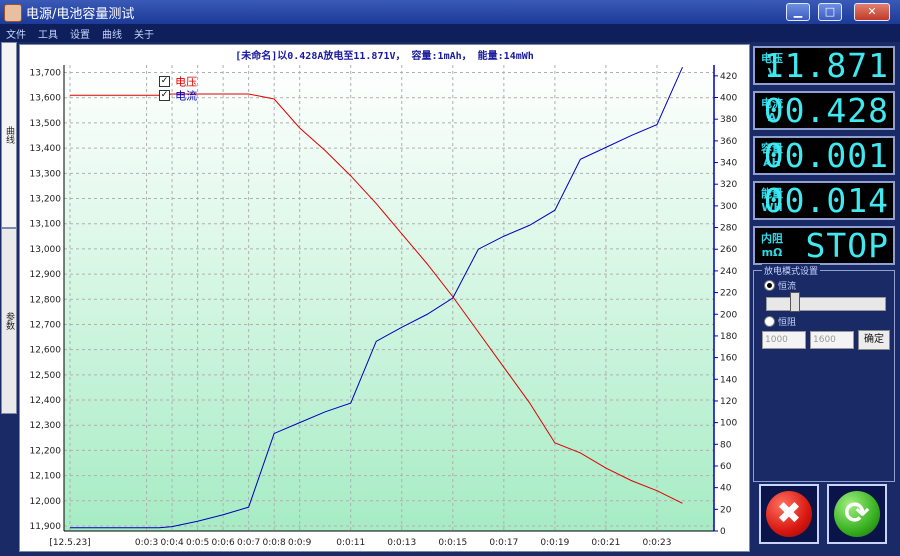  Describe the element at coordinates (824, 245) in the screenshot. I see `meter-resistance: 内阻 mΩ STOP` at that location.